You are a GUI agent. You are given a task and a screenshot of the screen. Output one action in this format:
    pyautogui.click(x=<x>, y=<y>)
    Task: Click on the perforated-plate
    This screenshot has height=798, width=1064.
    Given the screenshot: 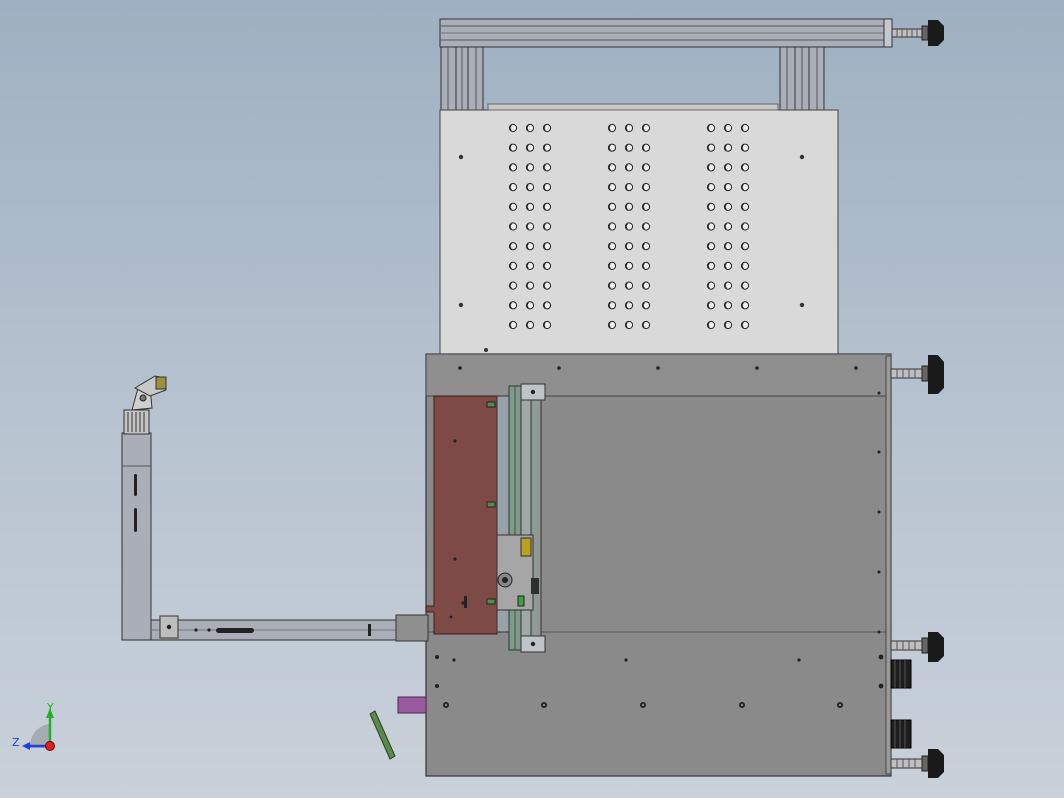 What is the action you would take?
    pyautogui.click(x=639, y=230)
    